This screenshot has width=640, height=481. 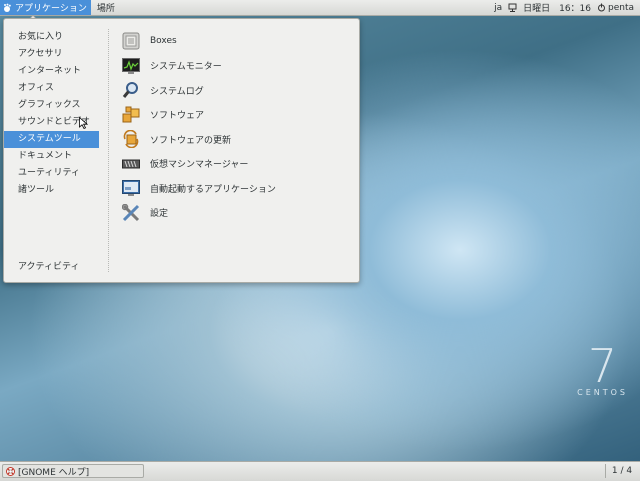 I want to click on gnome-foot-icon, so click(x=7, y=7).